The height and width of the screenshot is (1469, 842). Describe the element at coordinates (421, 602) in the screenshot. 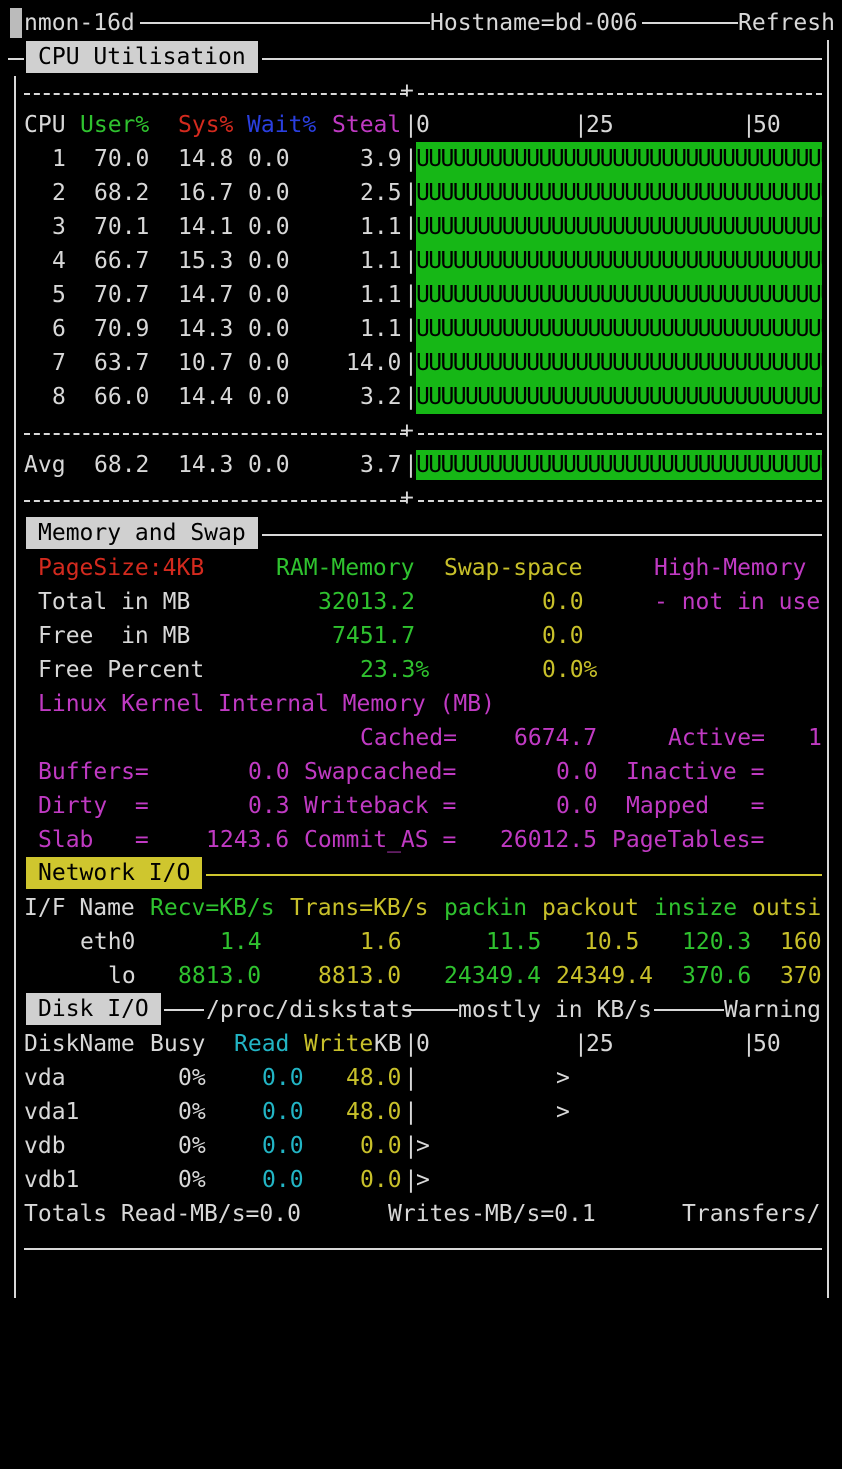

I see `memory-total-row: Total in MB 32013.2 0.0 - not in use` at that location.